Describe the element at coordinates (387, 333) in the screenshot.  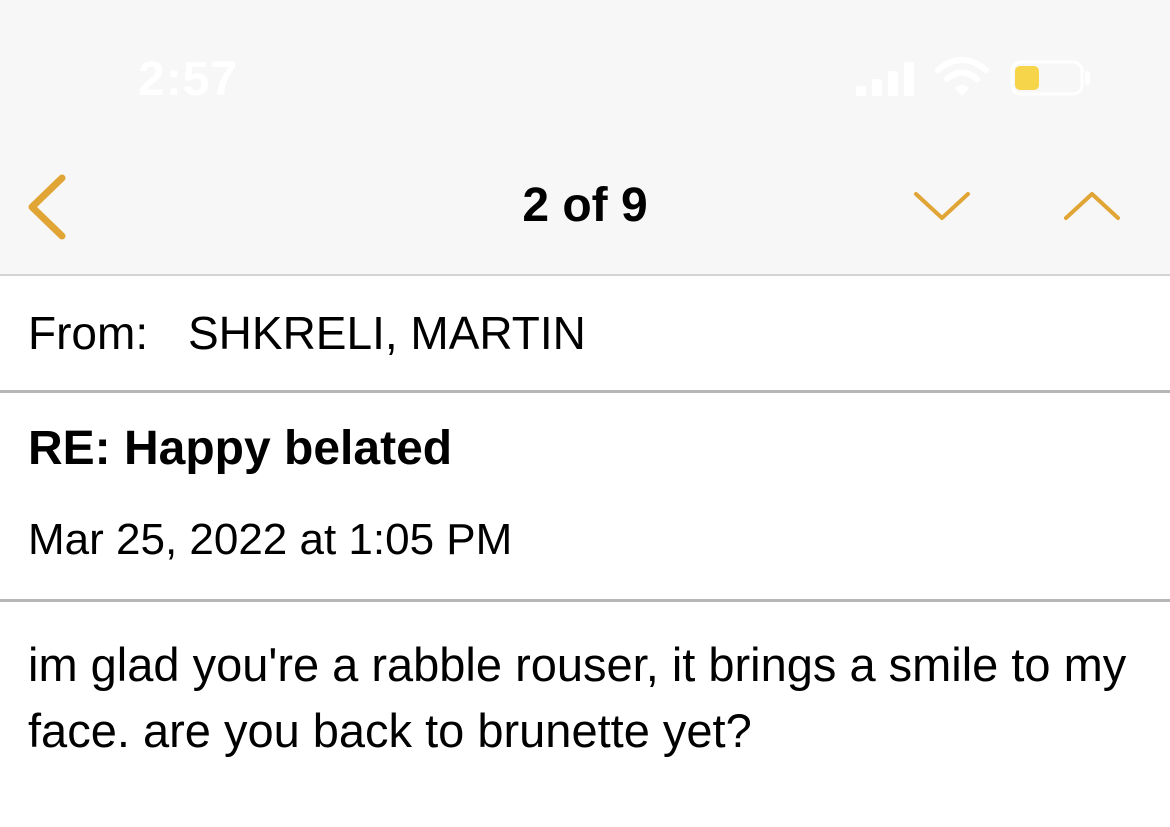
I see `sender-name: SHKRELI, MARTIN` at that location.